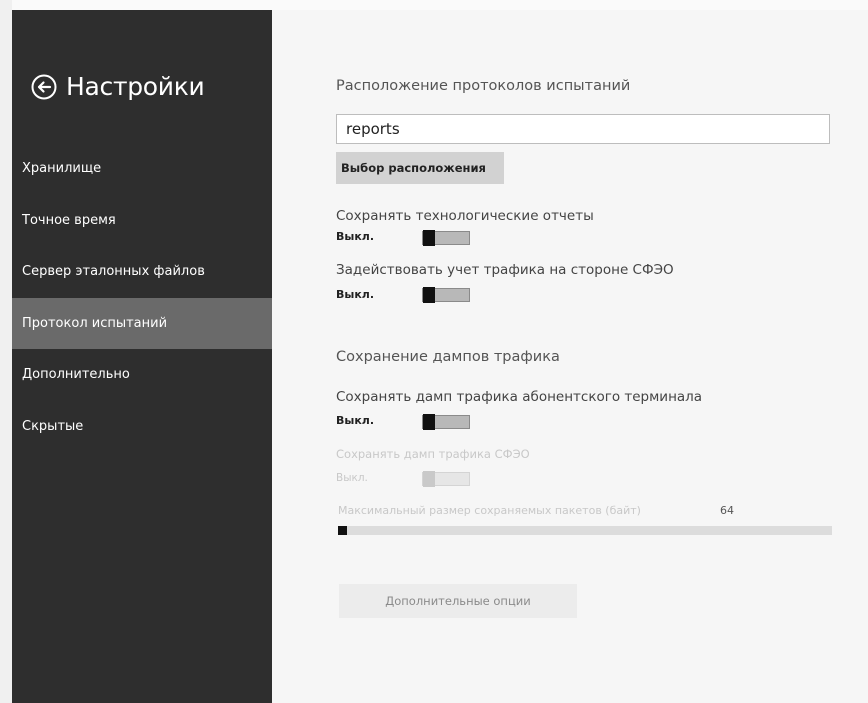  Describe the element at coordinates (355, 294) in the screenshot. I see `traffic-accounting-state: Выкл.` at that location.